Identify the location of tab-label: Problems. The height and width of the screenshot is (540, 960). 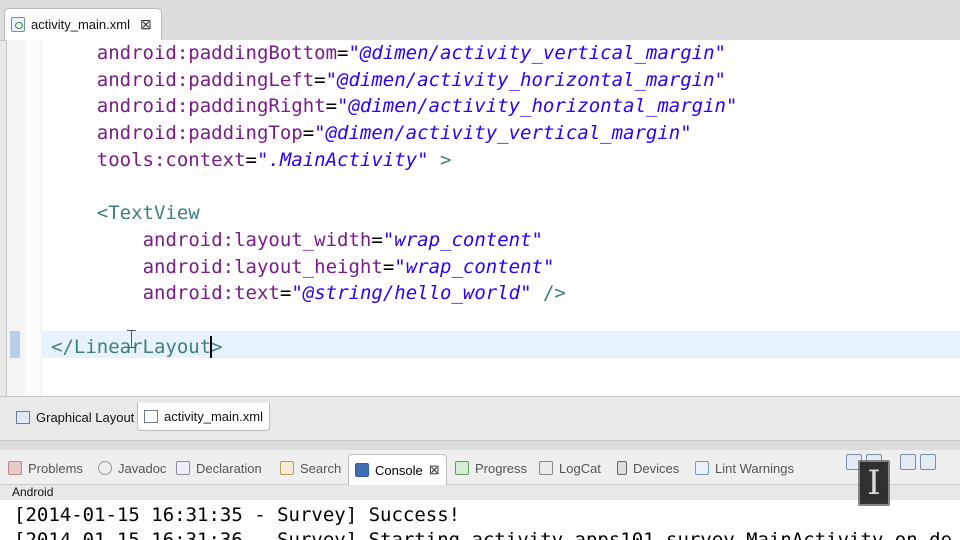
(55, 468).